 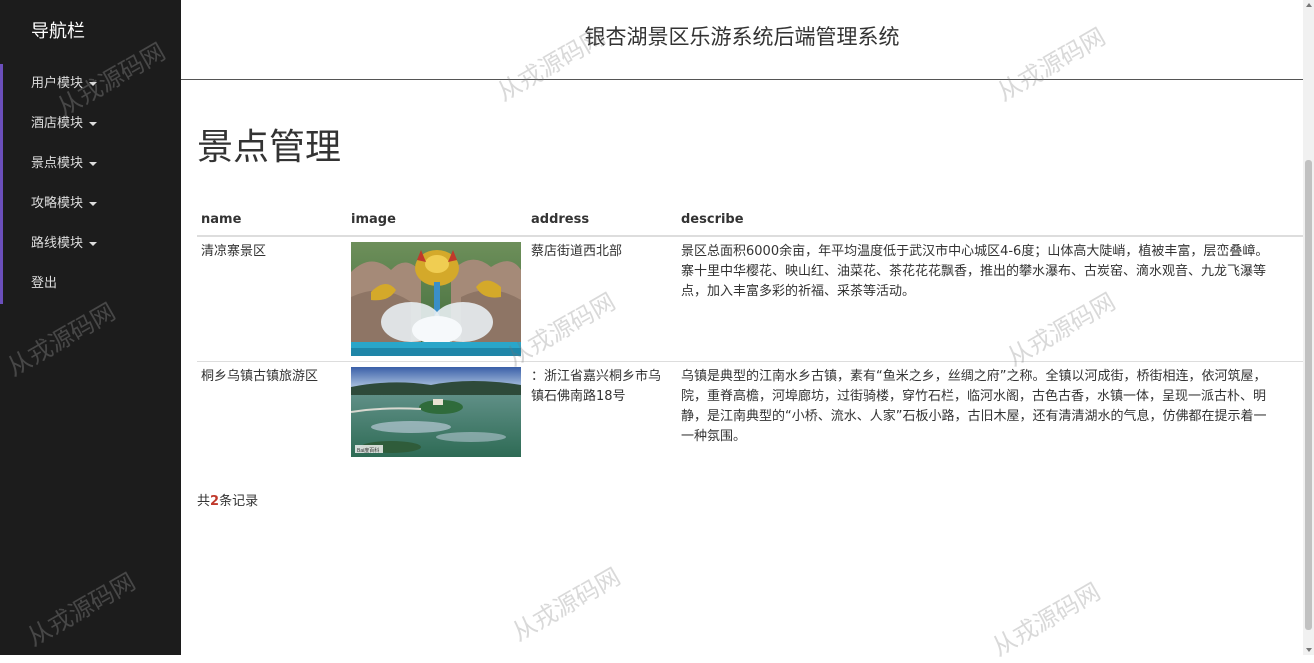 What do you see at coordinates (714, 436) in the screenshot?
I see `describe-line: 一种氛围。` at bounding box center [714, 436].